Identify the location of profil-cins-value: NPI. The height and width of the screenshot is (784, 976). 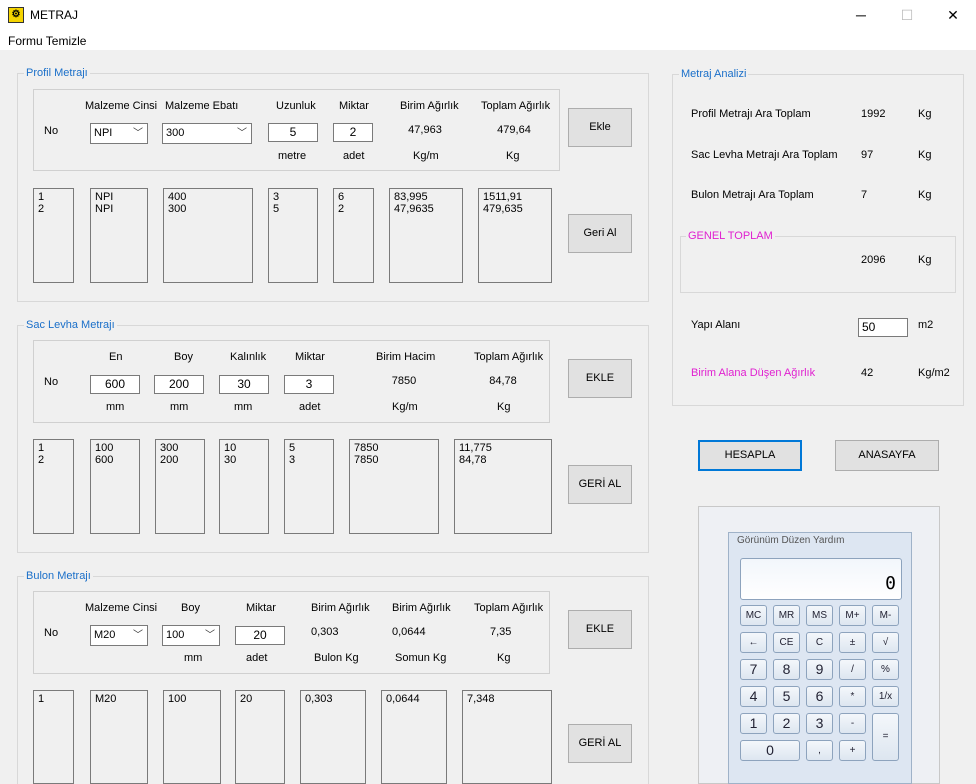
(103, 133).